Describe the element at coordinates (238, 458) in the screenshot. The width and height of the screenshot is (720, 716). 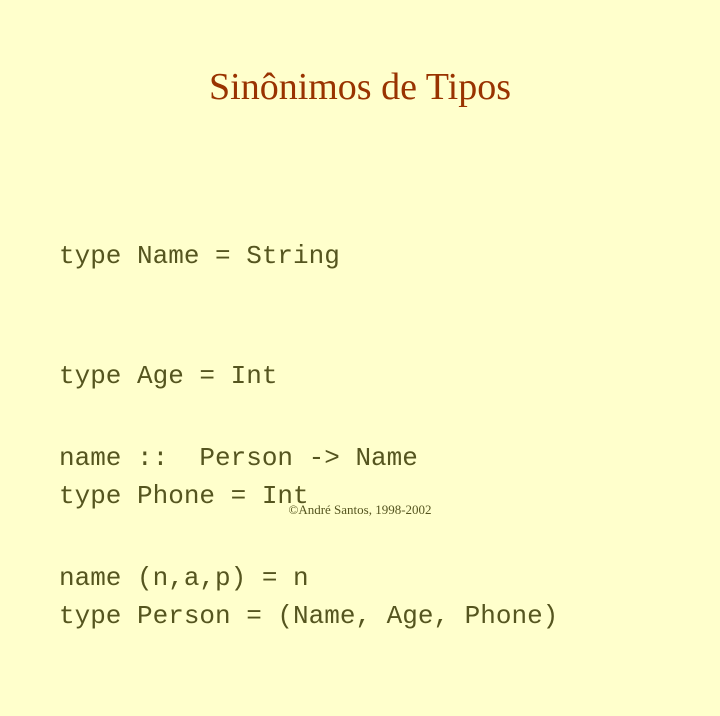
I see `code-line: name :: Person -> Name` at that location.